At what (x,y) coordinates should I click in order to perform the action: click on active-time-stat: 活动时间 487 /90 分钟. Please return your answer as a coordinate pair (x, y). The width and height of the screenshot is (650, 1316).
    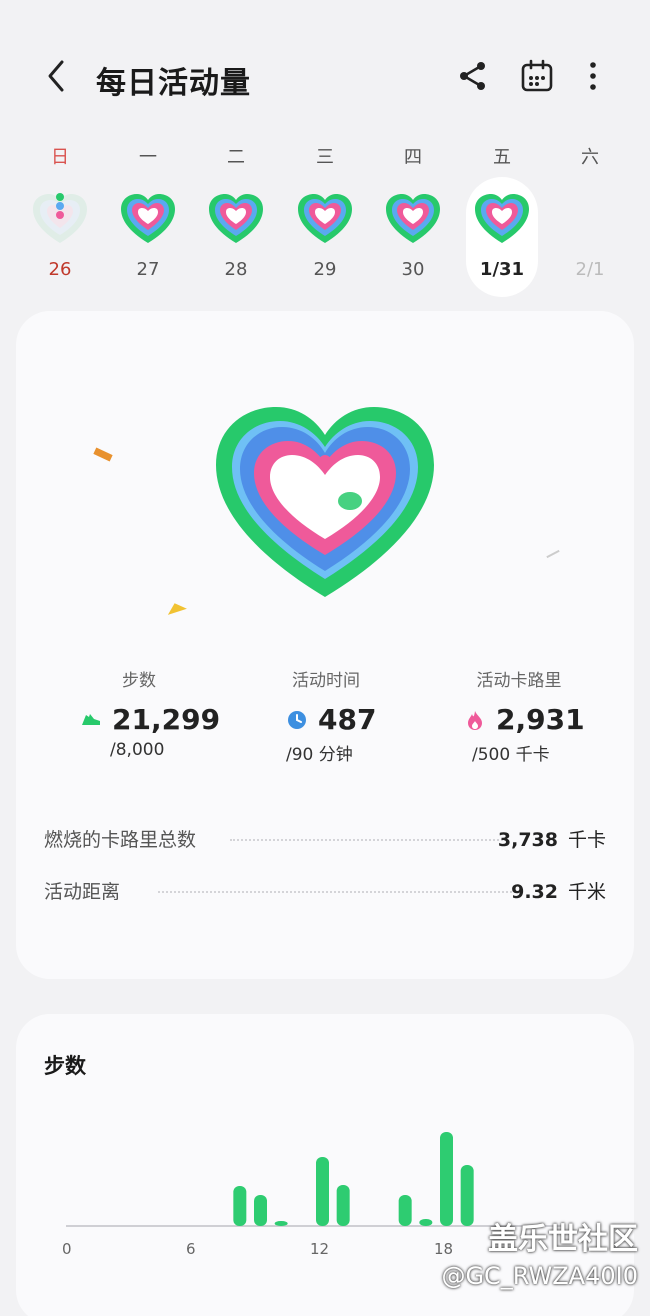
    Looking at the image, I should click on (386, 715).